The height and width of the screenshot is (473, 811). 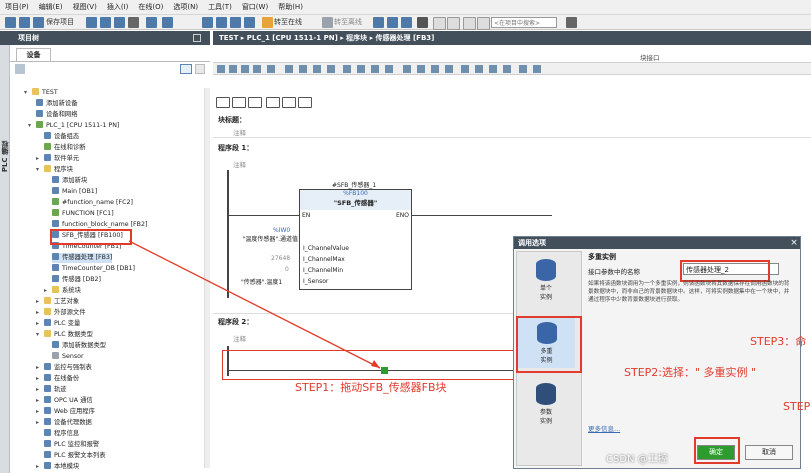 I want to click on option-parameter-instance: 参数 实例, so click(x=546, y=404).